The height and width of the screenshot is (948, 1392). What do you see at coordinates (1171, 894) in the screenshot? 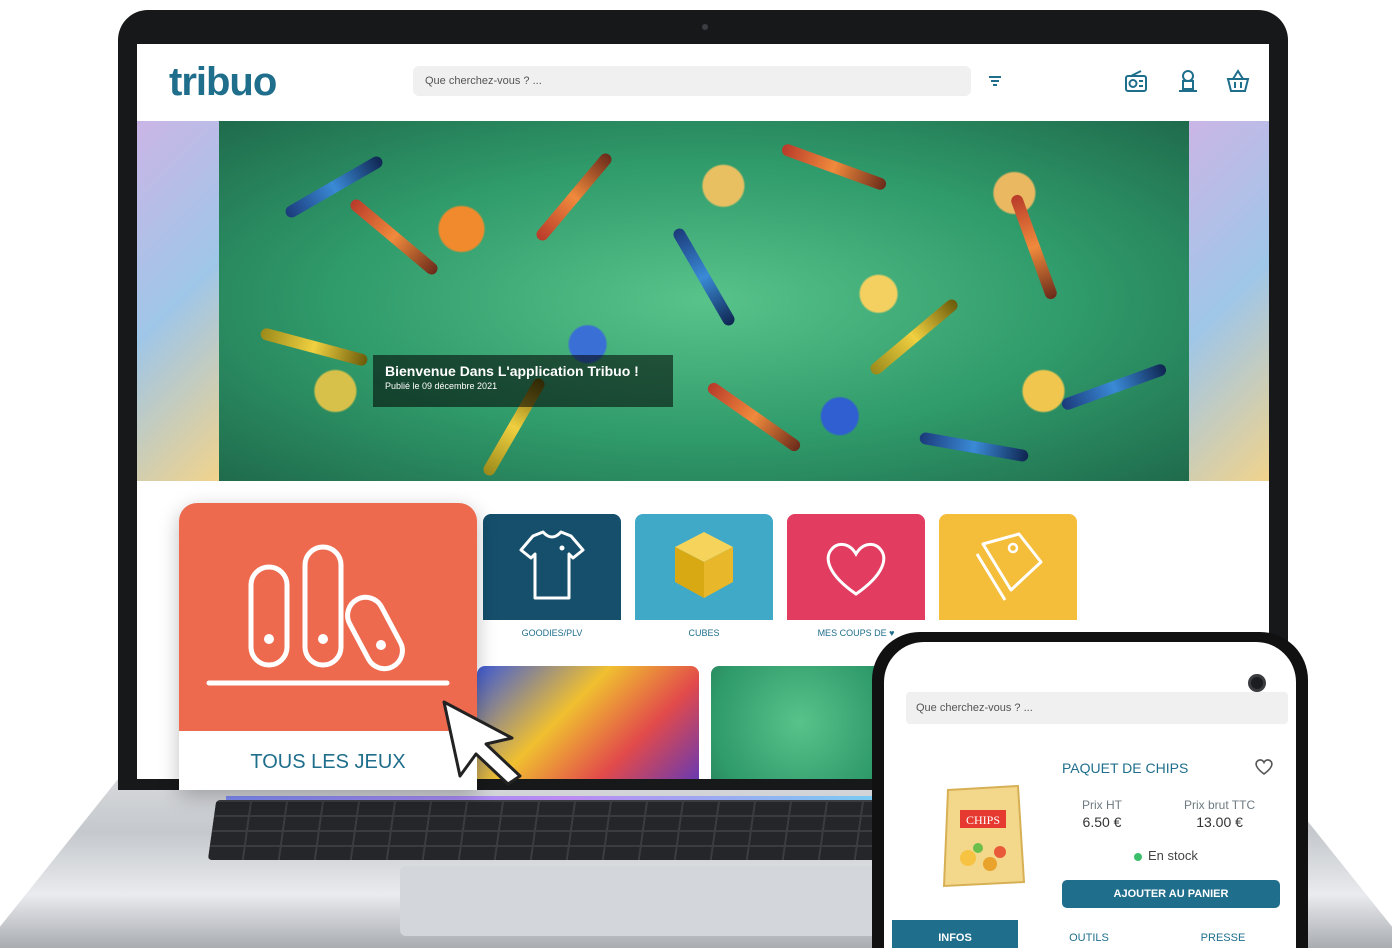
I see `add-to-cart-button: AJOUTER AU PANIER` at bounding box center [1171, 894].